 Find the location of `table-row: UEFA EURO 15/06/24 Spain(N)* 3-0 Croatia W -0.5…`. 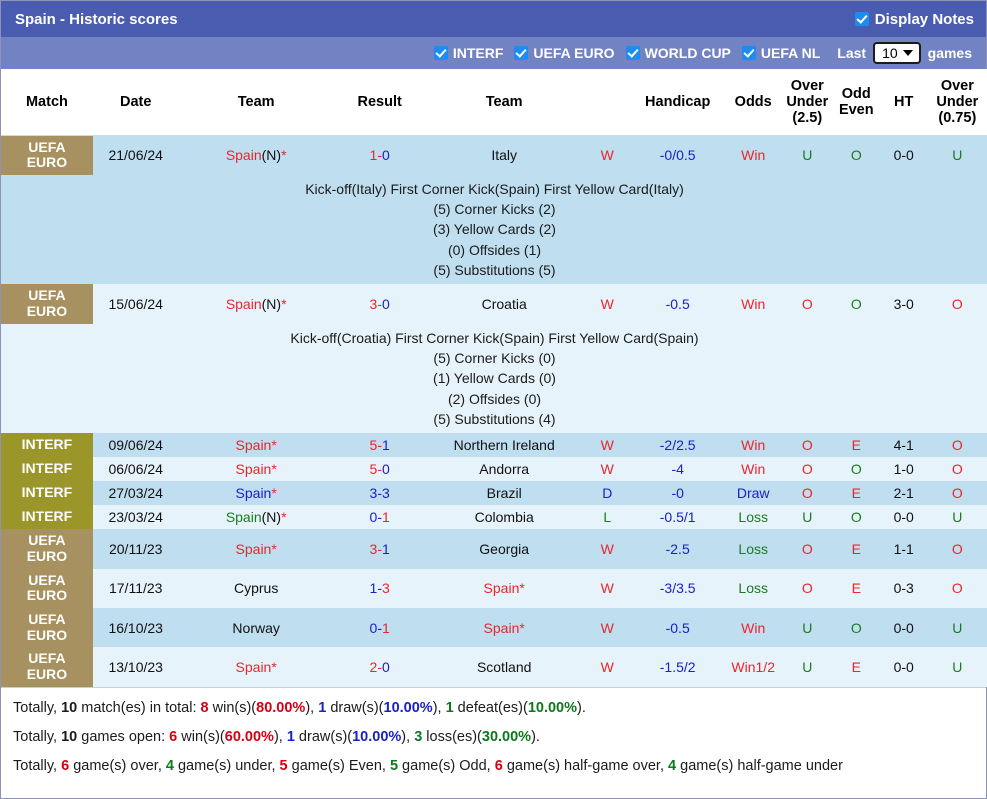

table-row: UEFA EURO 15/06/24 Spain(N)* 3-0 Croatia W -0.5… is located at coordinates (494, 304).